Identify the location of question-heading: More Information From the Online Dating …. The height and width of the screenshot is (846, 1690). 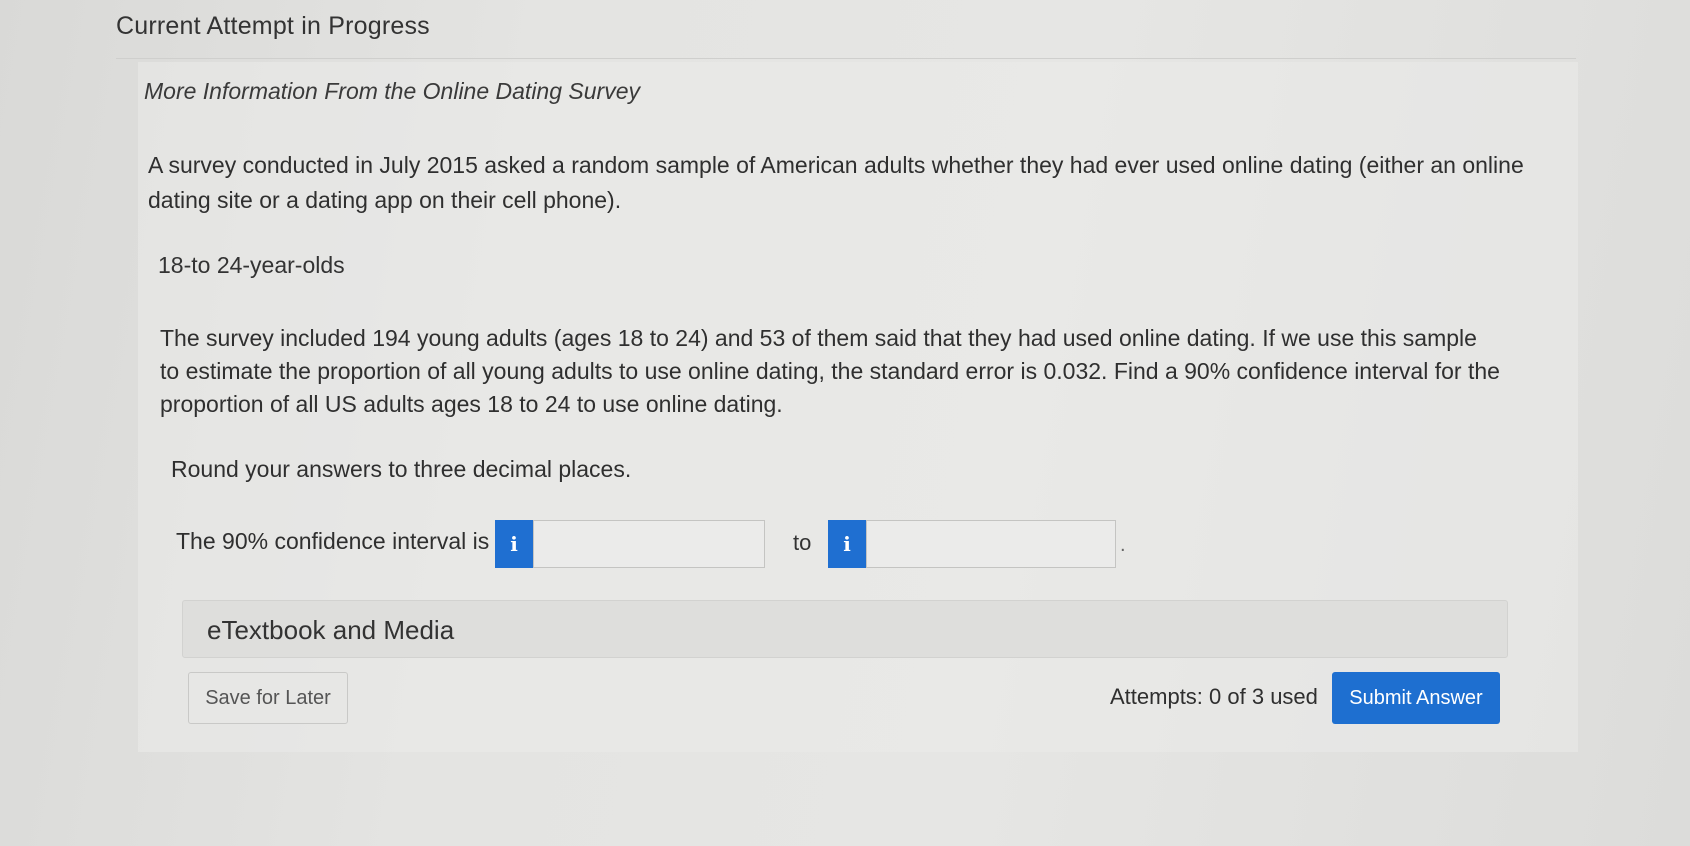
(392, 91).